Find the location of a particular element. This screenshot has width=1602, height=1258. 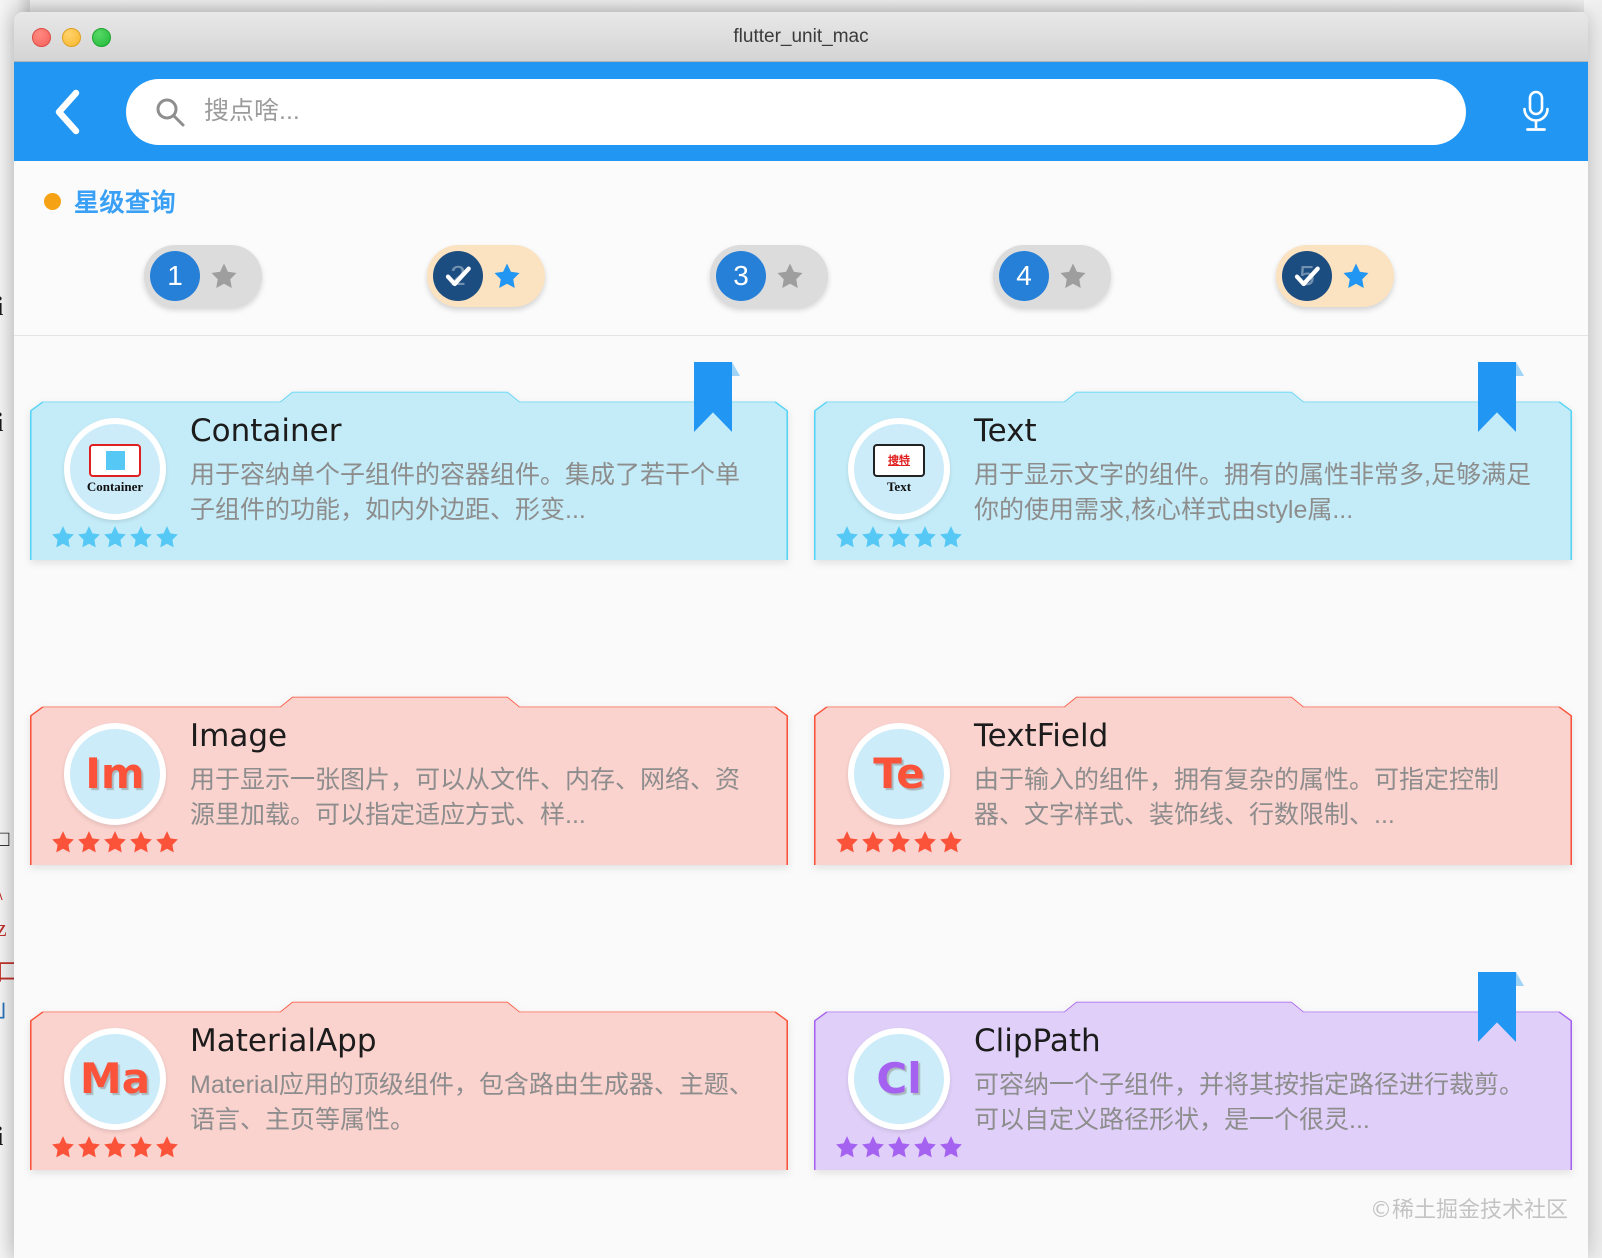

star-filter-chip-1: 1 is located at coordinates (203, 276).